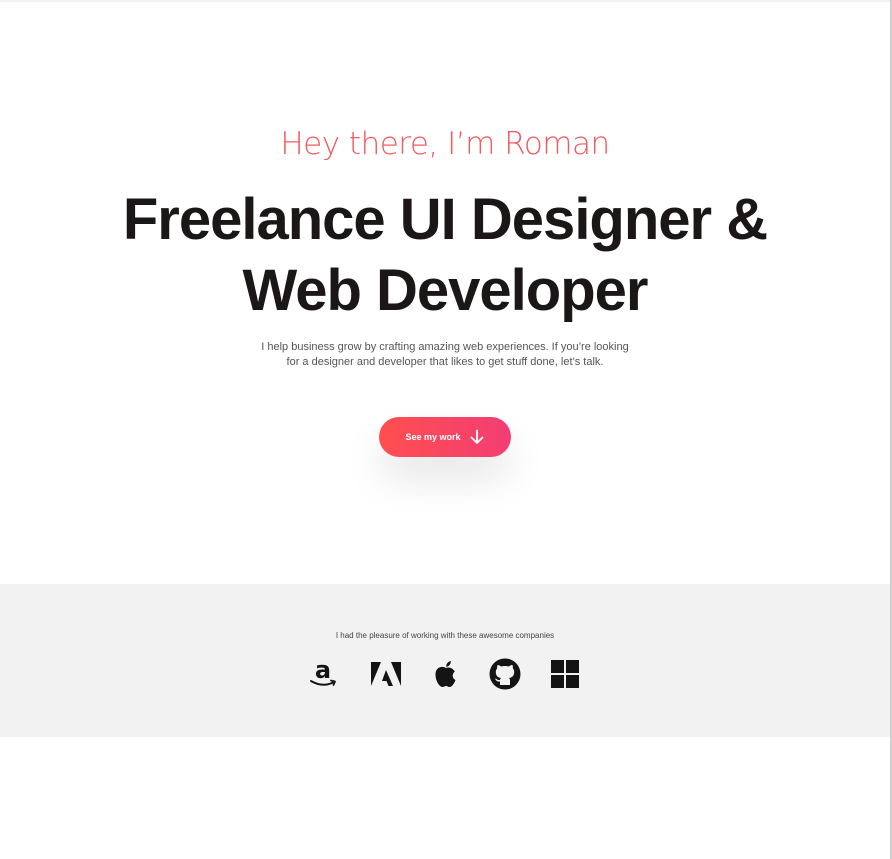  I want to click on company-logos: a, so click(446, 674).